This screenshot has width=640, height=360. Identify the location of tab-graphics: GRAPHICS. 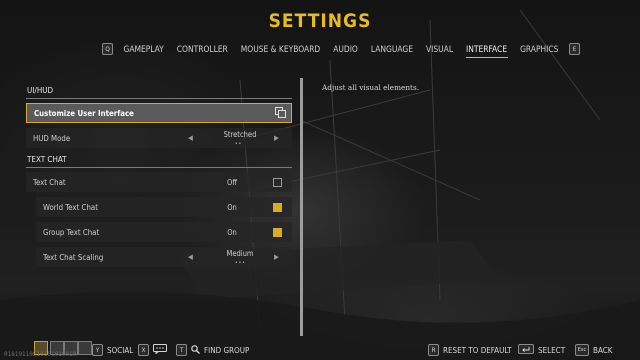
(539, 49).